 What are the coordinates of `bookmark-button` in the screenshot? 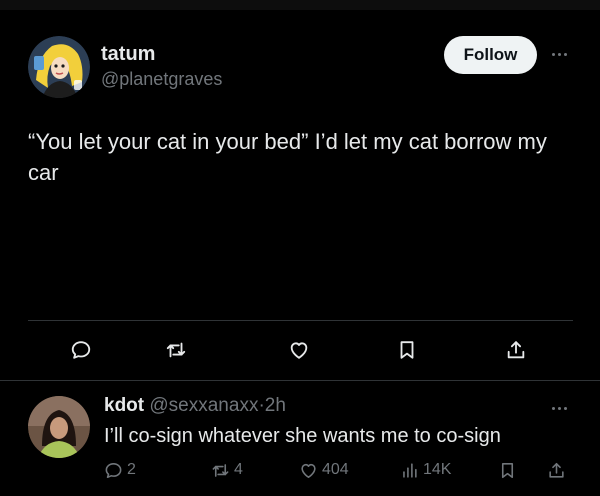 It's located at (507, 470).